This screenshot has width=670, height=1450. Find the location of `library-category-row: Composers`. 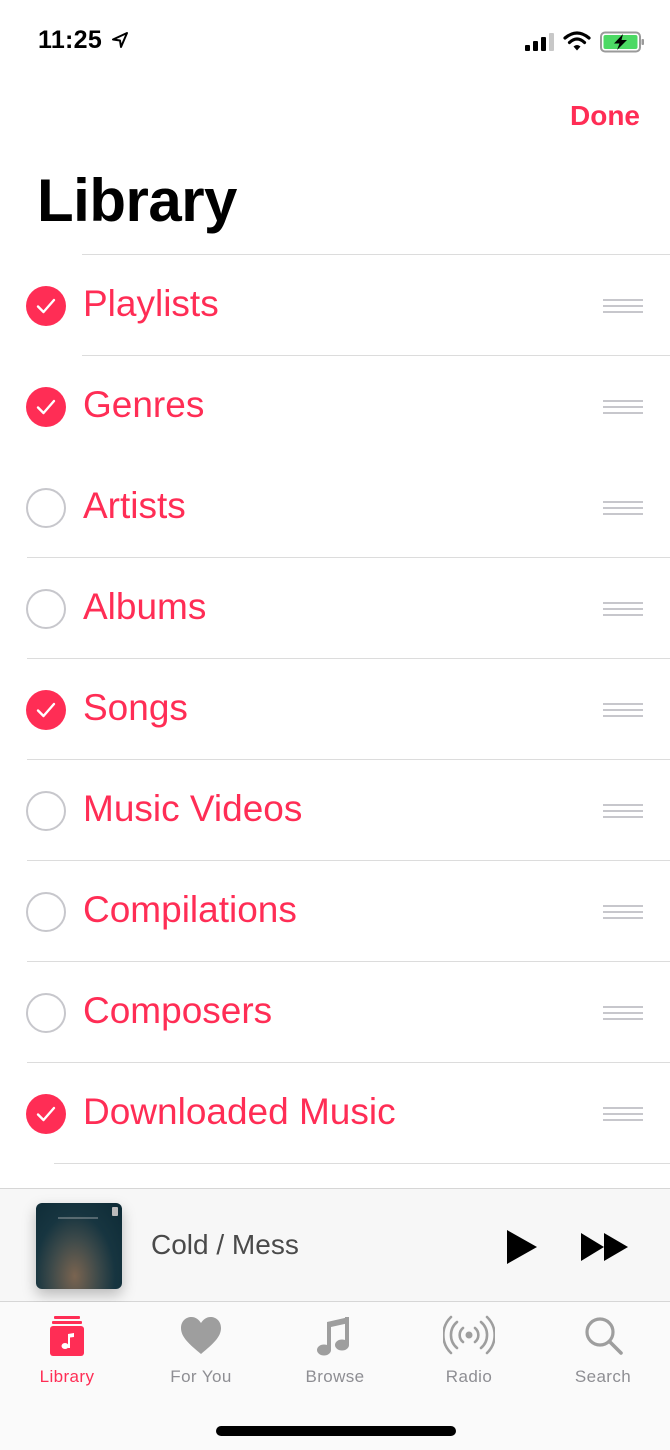

library-category-row: Composers is located at coordinates (335, 1011).